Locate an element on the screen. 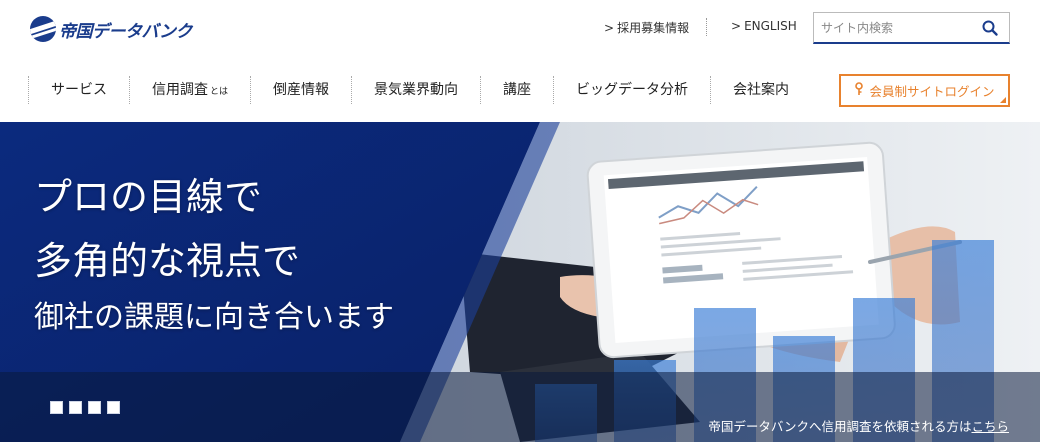 This screenshot has height=442, width=1040. nav-item-credit-research: 信用調査 とは is located at coordinates (191, 90).